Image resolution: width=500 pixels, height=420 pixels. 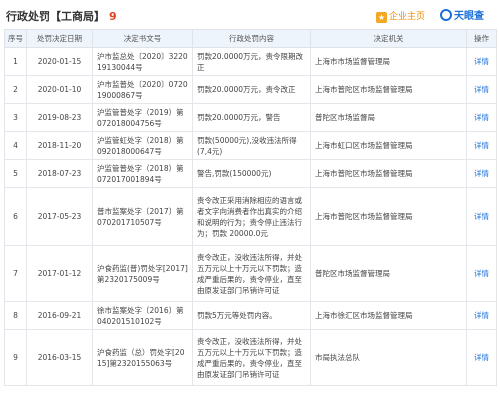 I want to click on penalty-content: 罚款20.0000万元，警告, so click(x=239, y=117).